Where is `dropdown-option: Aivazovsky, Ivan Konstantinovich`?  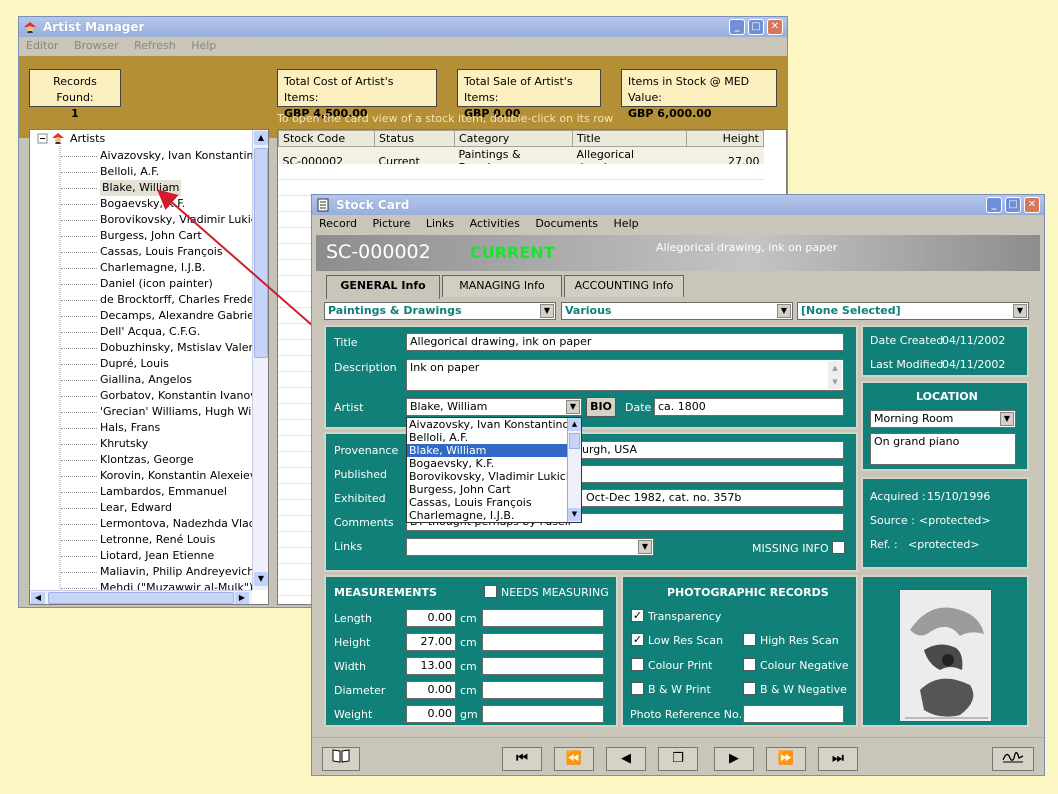 dropdown-option: Aivazovsky, Ivan Konstantinovich is located at coordinates (487, 424).